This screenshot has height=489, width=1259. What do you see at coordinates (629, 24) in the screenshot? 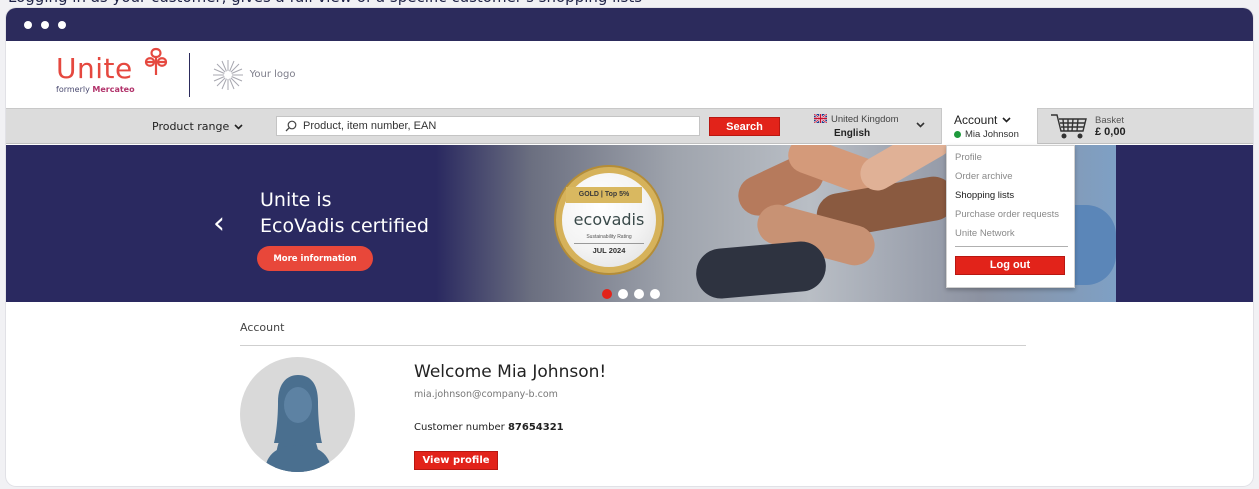
I see `window-titlebar` at bounding box center [629, 24].